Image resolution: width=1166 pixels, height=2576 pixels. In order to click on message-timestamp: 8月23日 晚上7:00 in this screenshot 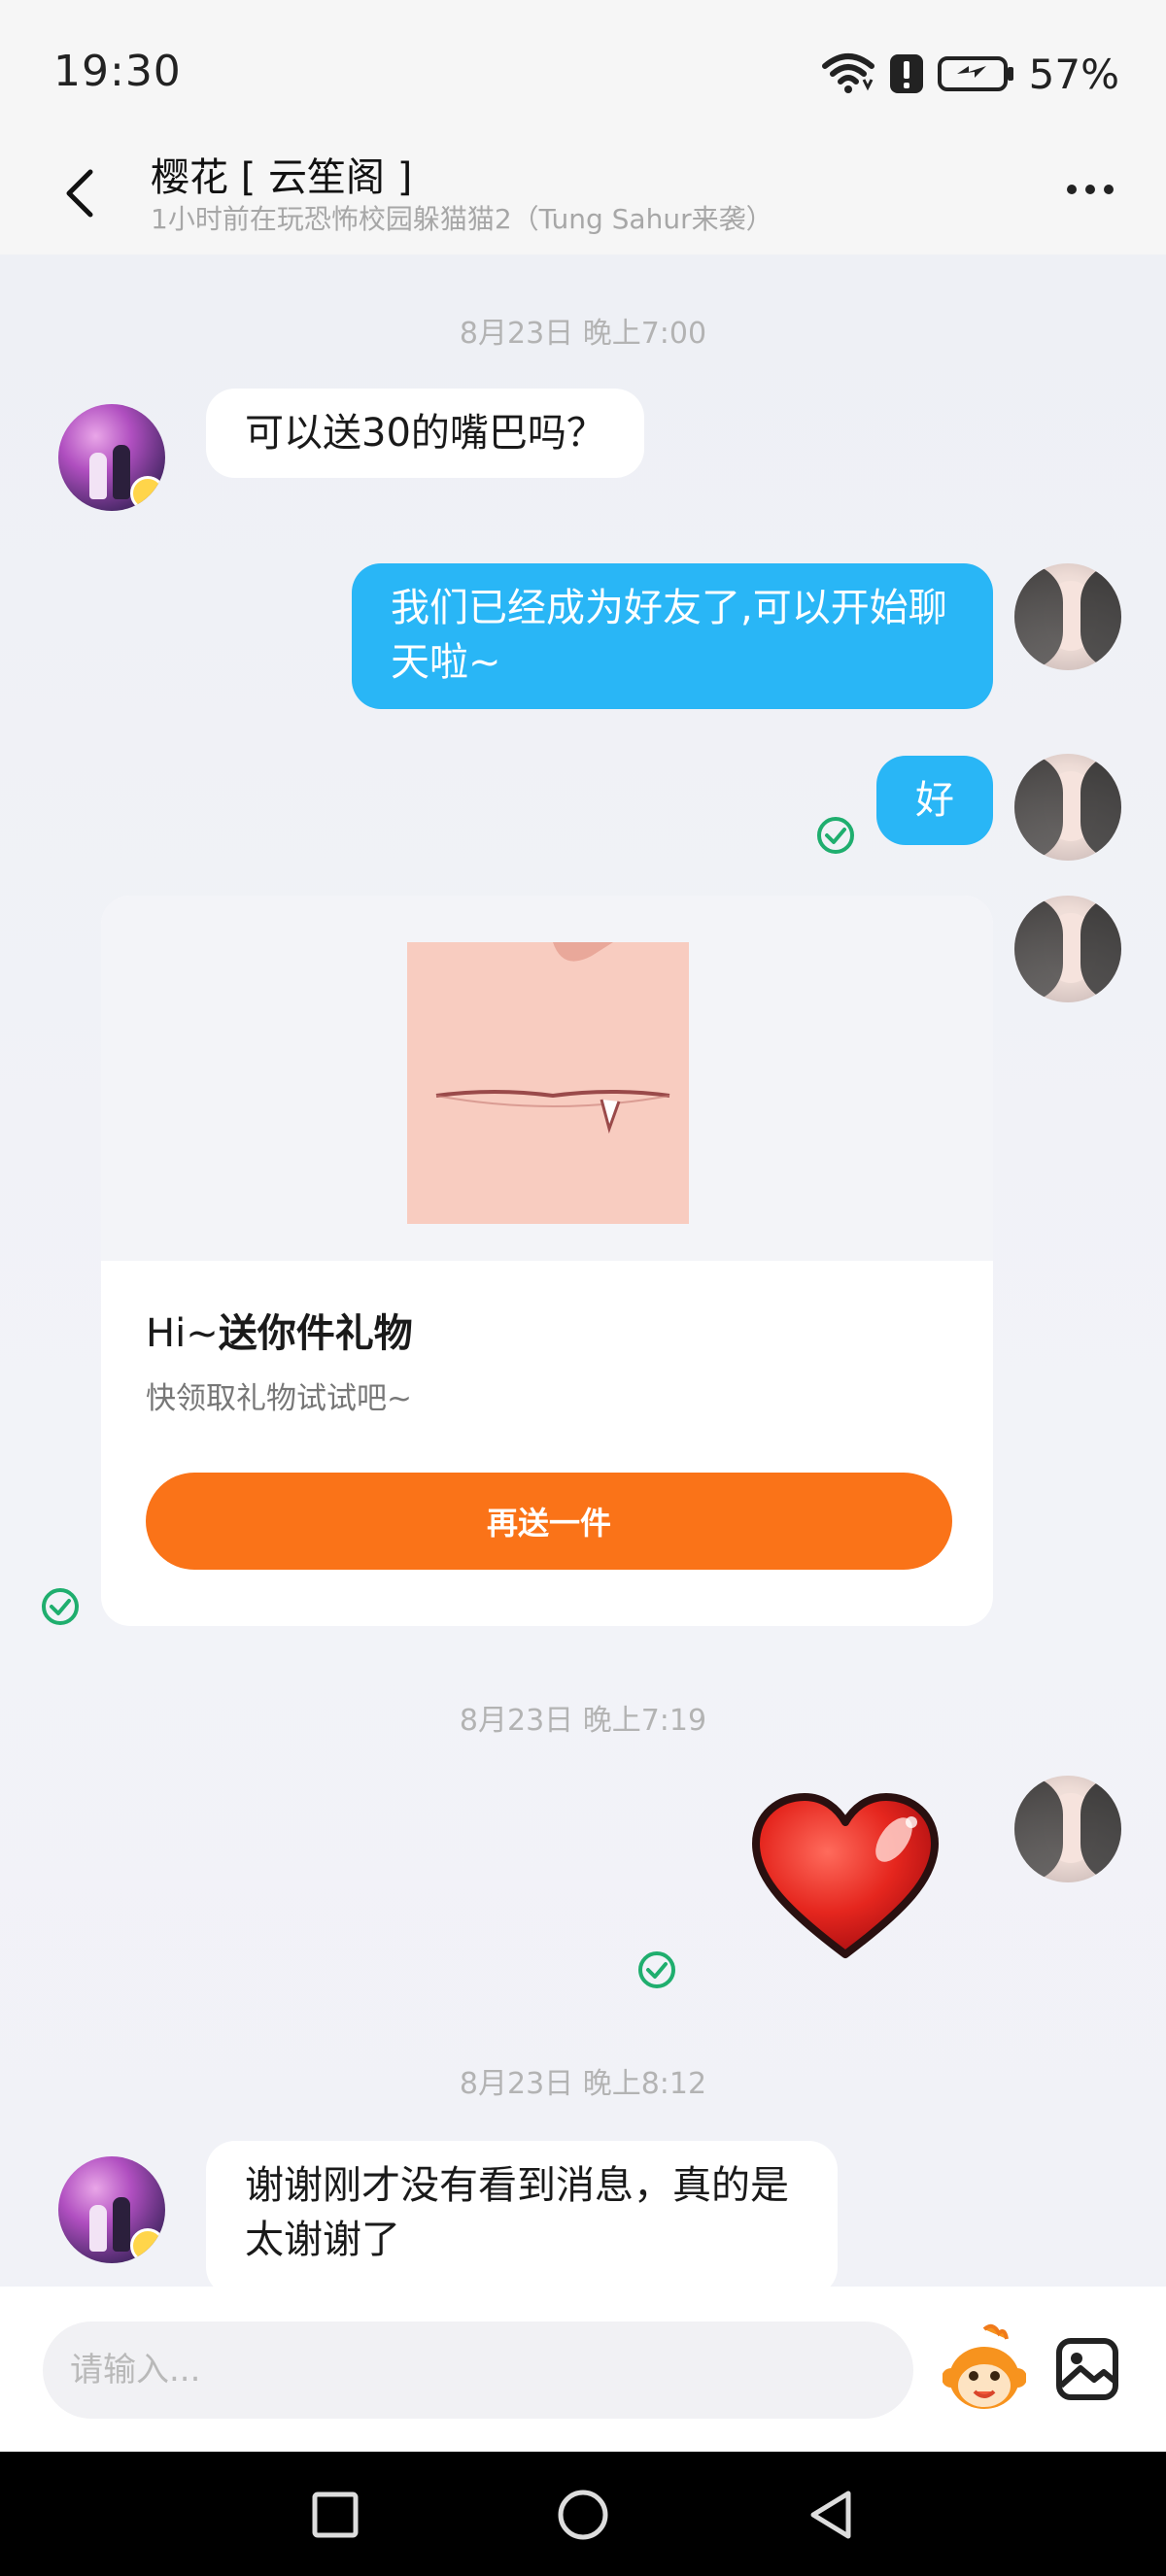, I will do `click(583, 334)`.